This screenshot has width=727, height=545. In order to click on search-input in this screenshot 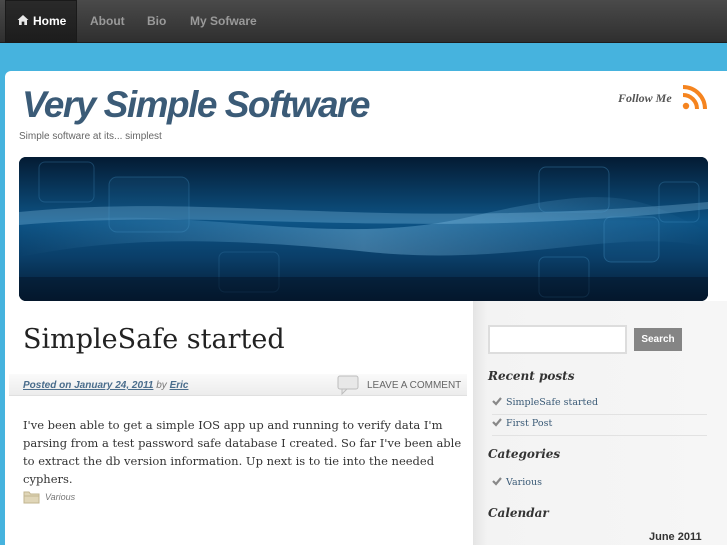, I will do `click(557, 339)`.